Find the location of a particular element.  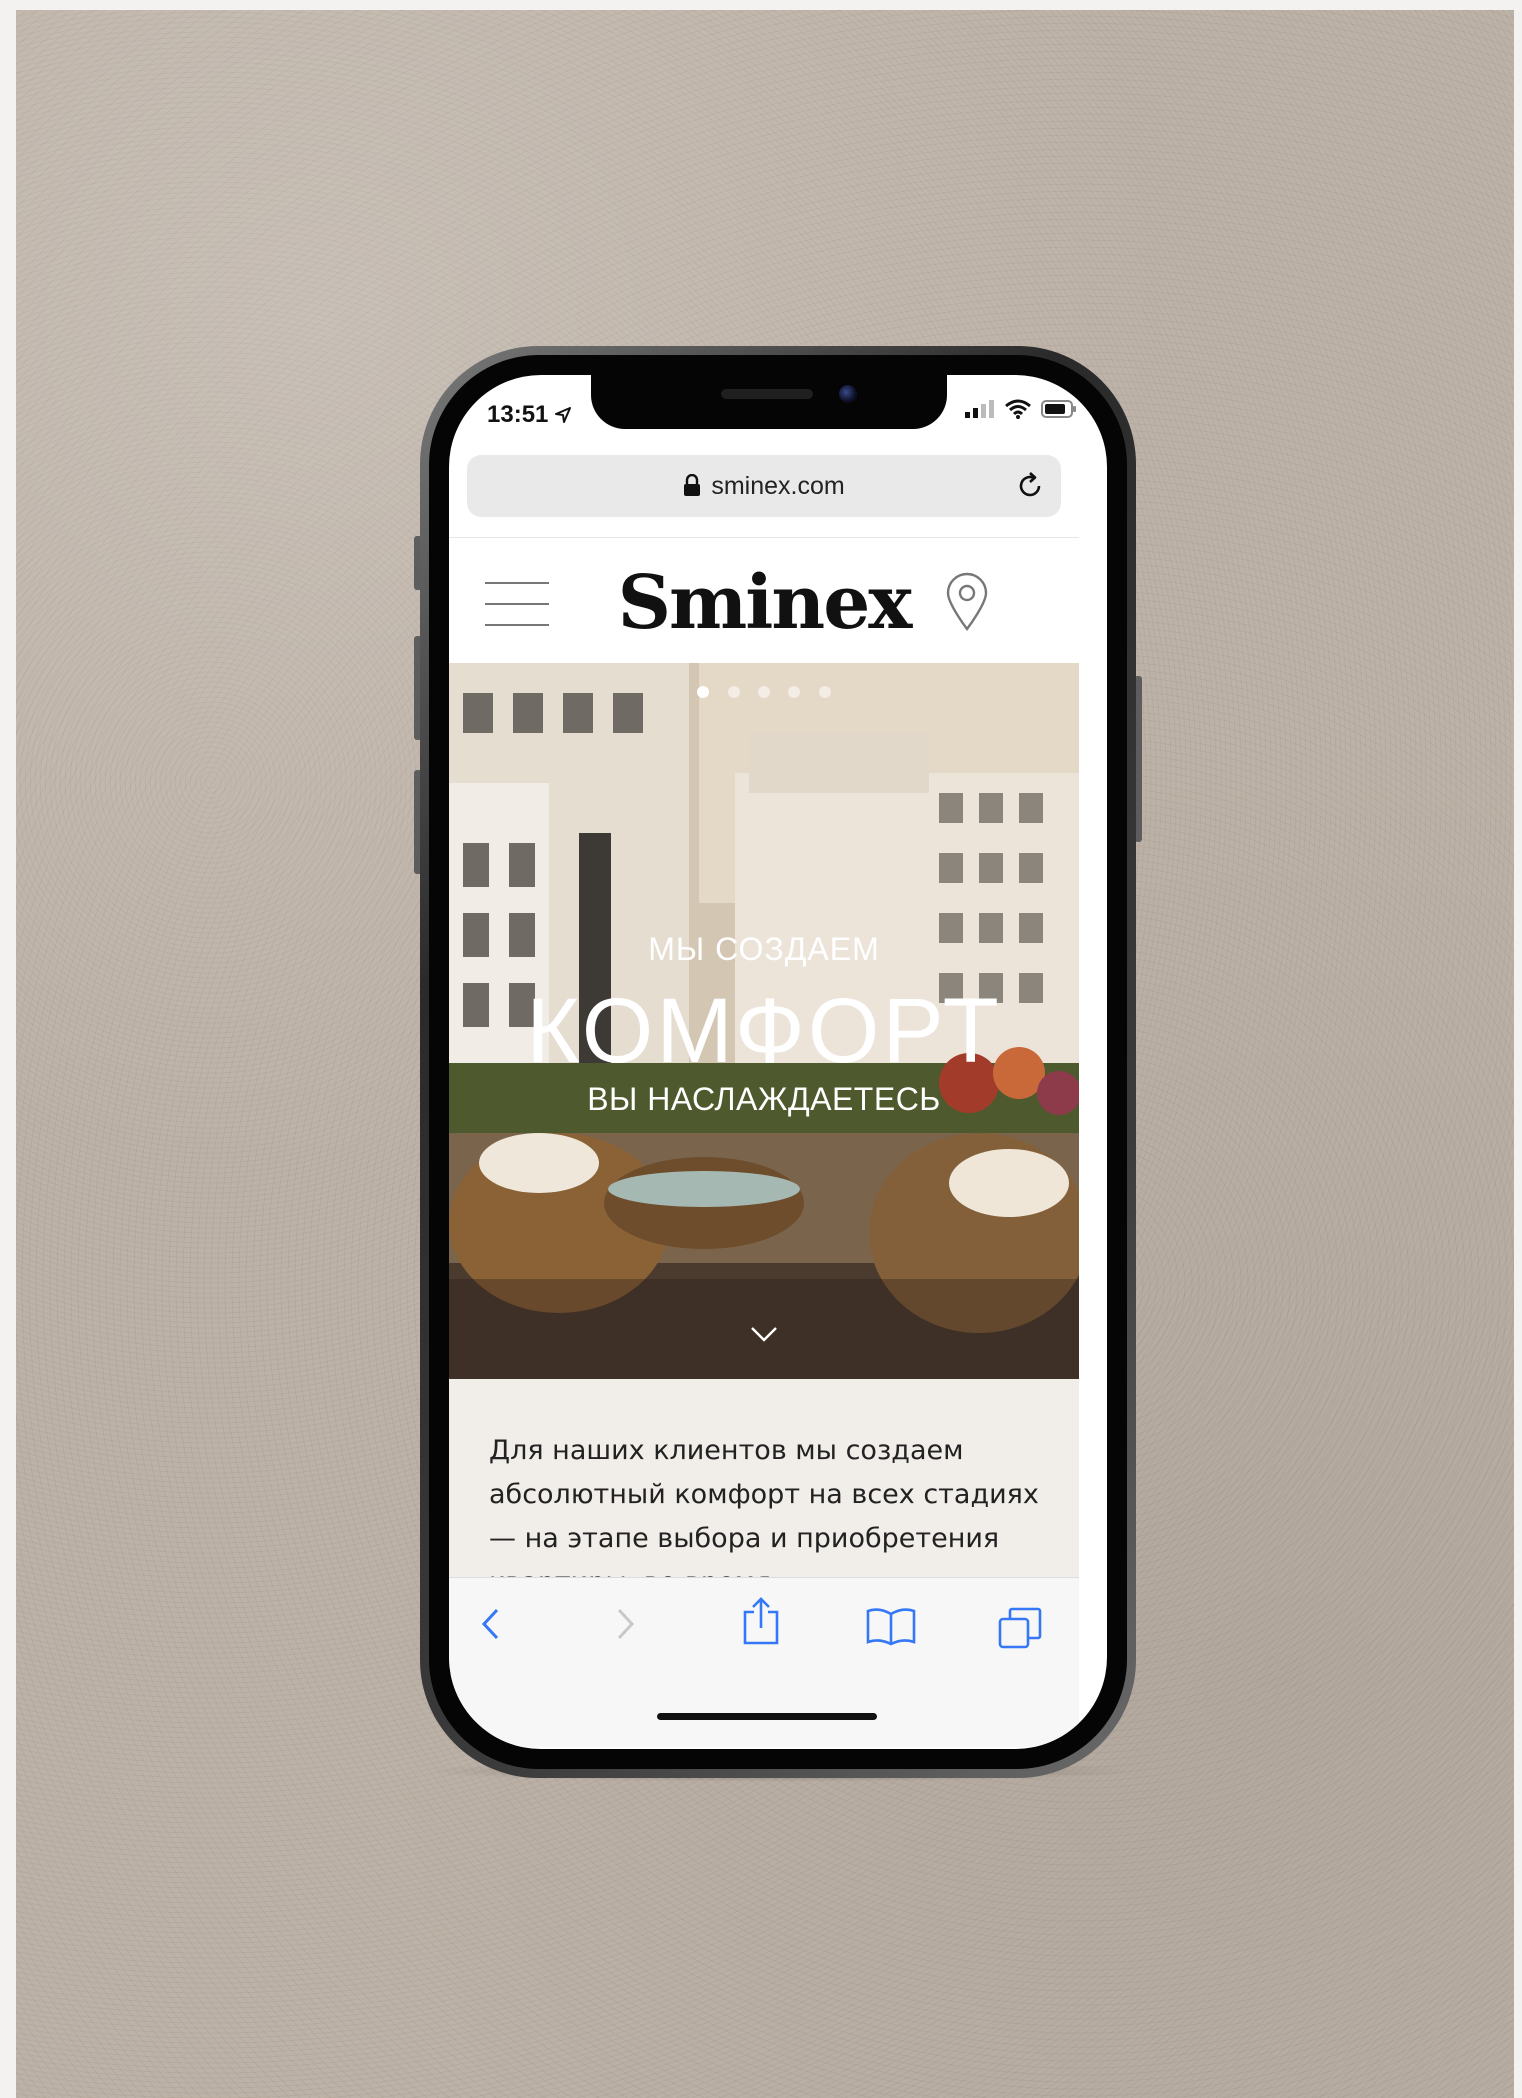

browser-toolbar is located at coordinates (764, 1662).